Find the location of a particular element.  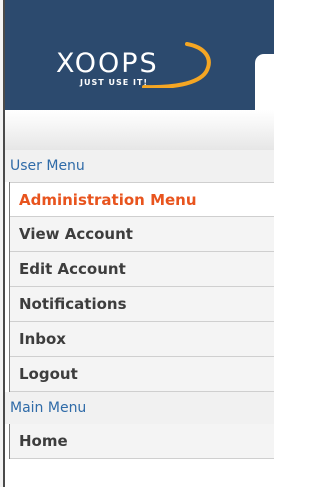

menu-item-inbox: Inbox is located at coordinates (142, 339).